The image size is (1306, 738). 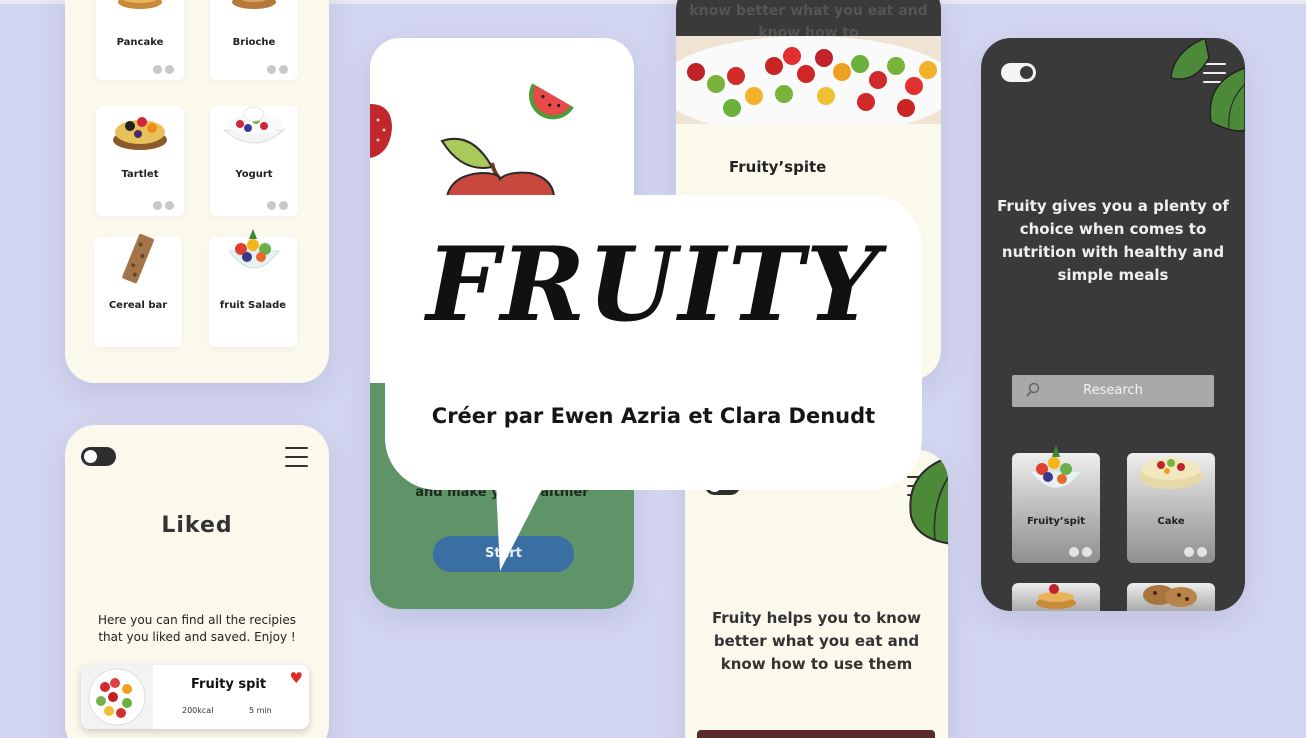 I want to click on dark-card-cake: Cake, so click(x=1171, y=508).